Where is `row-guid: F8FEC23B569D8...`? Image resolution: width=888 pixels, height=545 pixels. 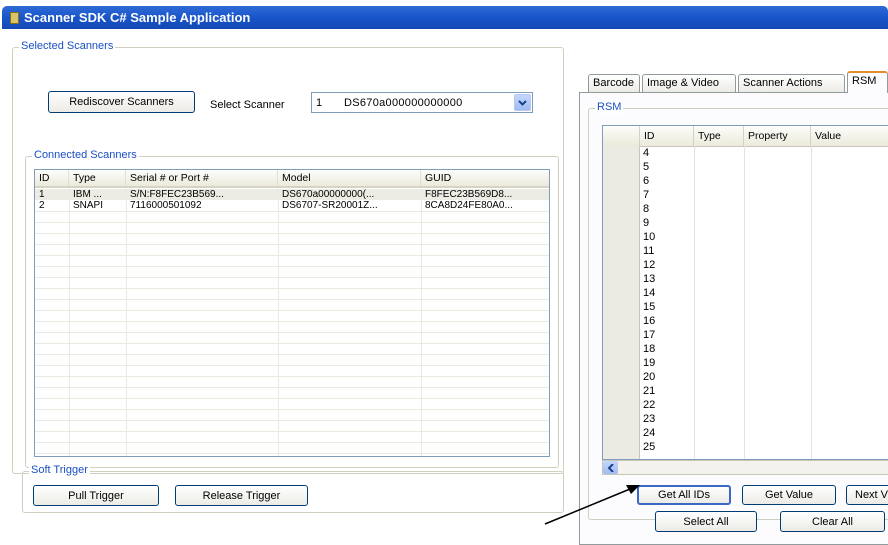
row-guid: F8FEC23B569D8... is located at coordinates (469, 194).